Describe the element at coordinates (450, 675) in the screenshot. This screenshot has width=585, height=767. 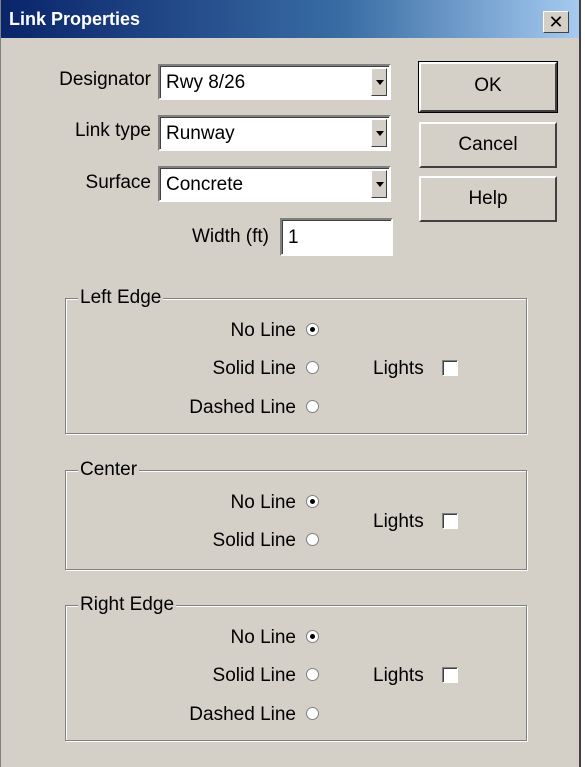
I see `right-edge-lights-checkbox` at that location.